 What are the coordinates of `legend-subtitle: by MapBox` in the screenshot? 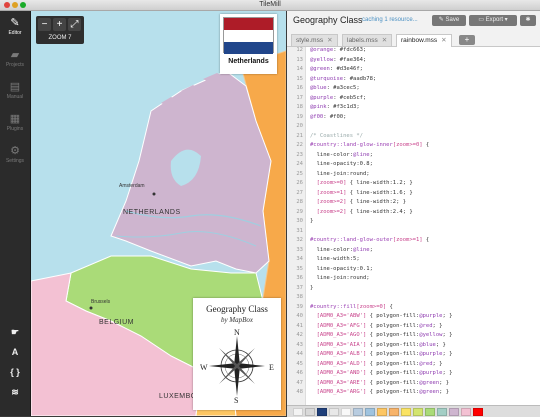 It's located at (237, 320).